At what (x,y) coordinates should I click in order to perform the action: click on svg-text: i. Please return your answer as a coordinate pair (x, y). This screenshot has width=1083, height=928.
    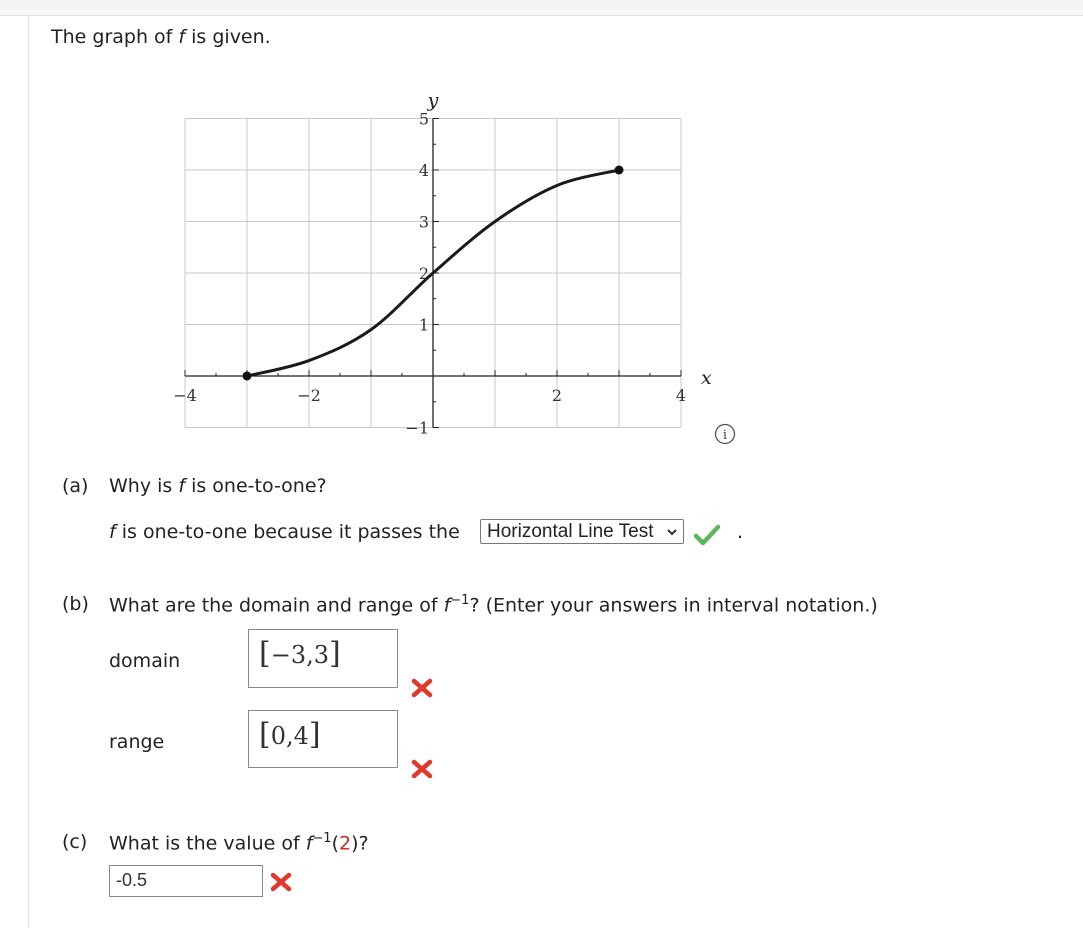
    Looking at the image, I should click on (725, 435).